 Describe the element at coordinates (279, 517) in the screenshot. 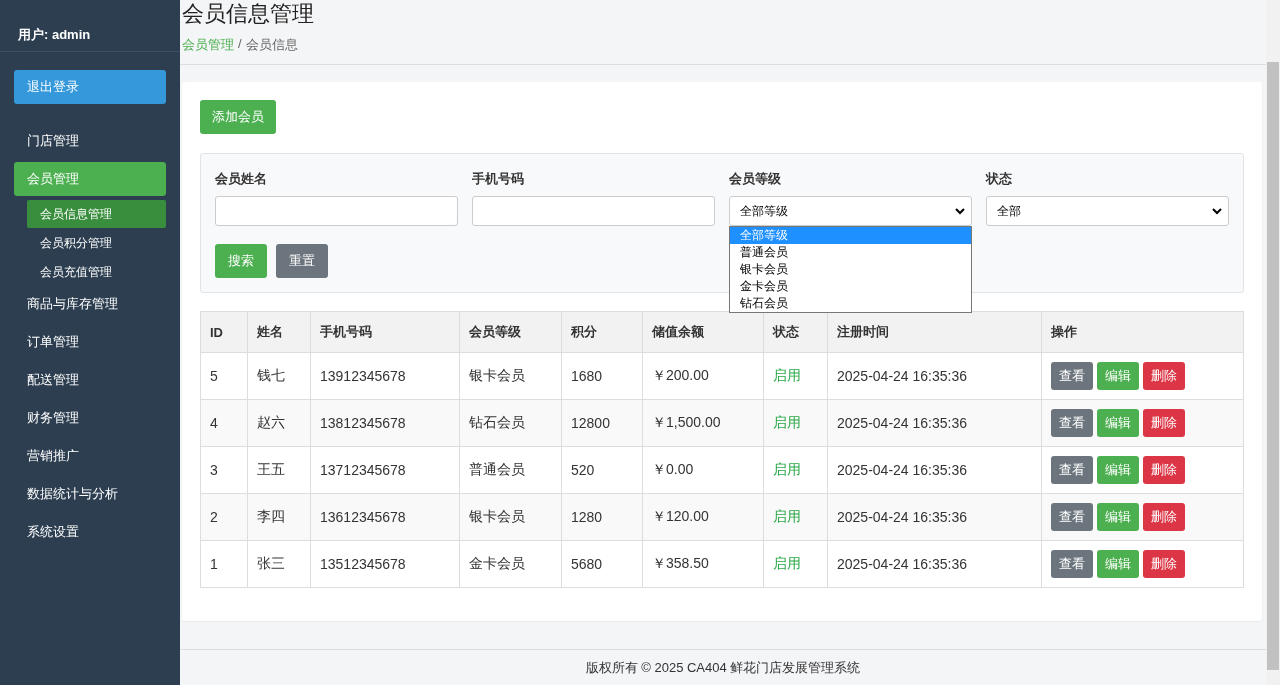

I see `table-cell: 李四` at that location.